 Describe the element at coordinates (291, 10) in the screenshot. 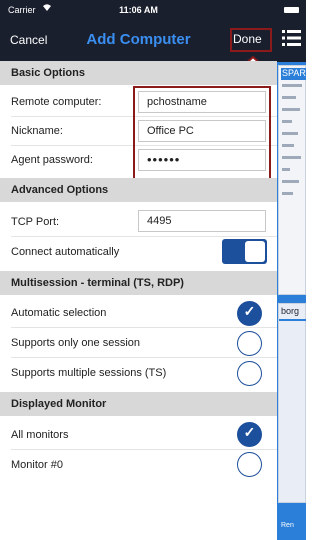

I see `battery-icon` at that location.